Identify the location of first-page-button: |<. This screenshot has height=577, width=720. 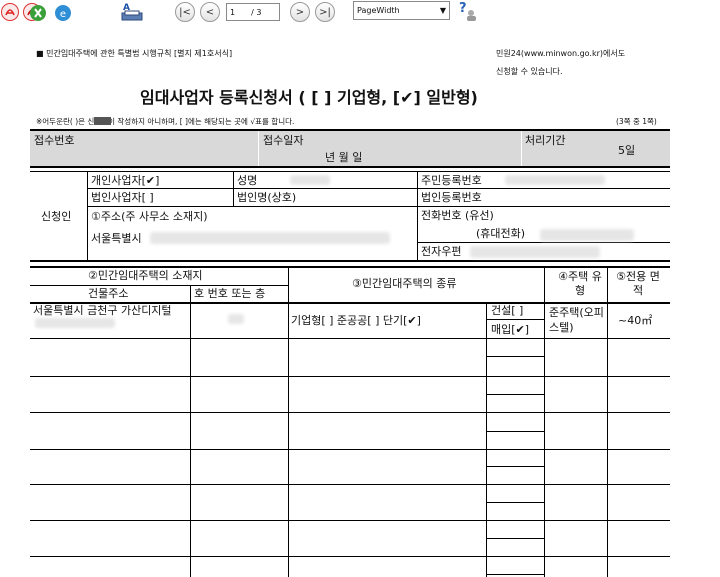
(185, 12).